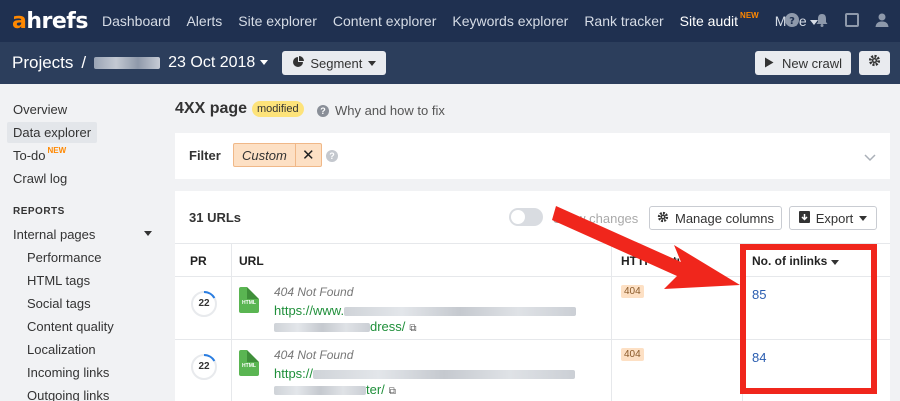  Describe the element at coordinates (837, 20) in the screenshot. I see `nav-icons: ?` at that location.